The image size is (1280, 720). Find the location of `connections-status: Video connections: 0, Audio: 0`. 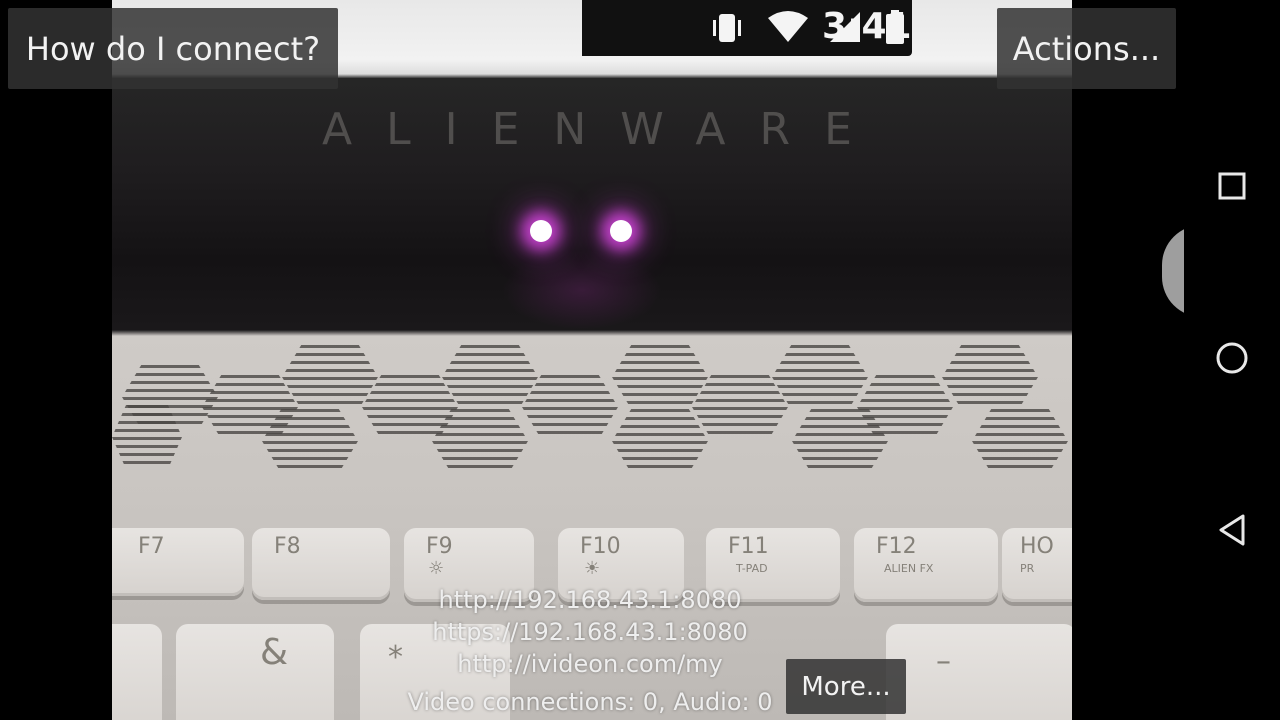

connections-status: Video connections: 0, Audio: 0 is located at coordinates (590, 702).